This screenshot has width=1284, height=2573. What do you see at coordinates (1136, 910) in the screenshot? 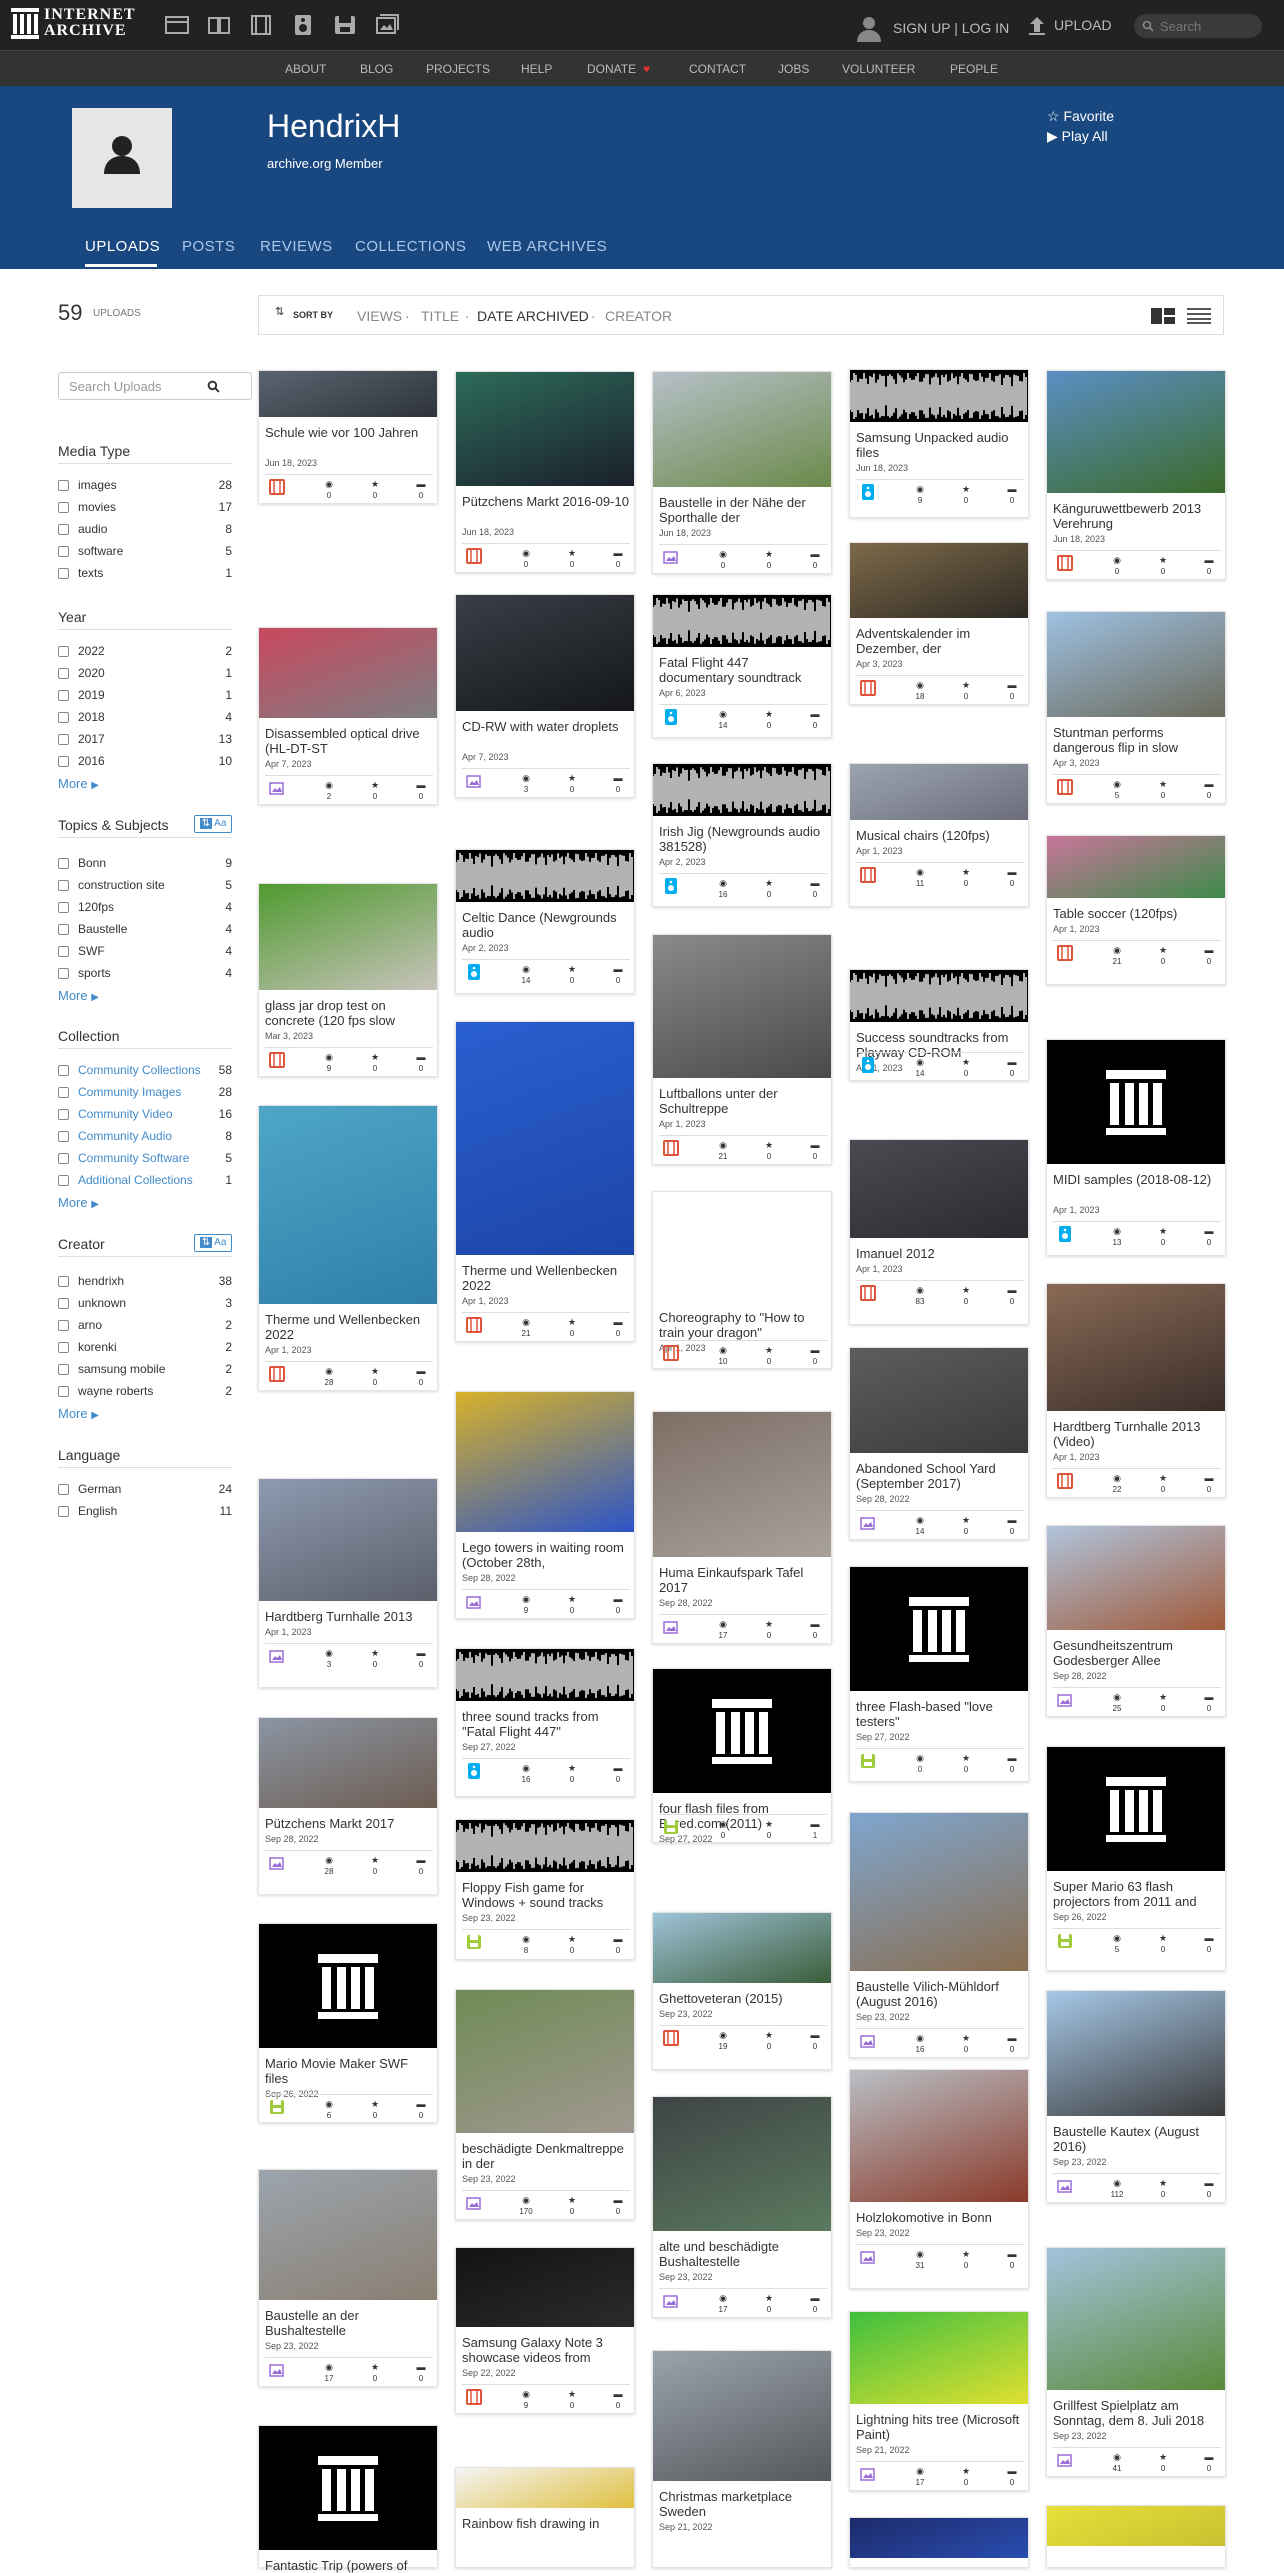
I see `item-tile: Table soccer (120fps) Apr 1, 2023 ◉ 21 ★ 0 ▬ 0` at bounding box center [1136, 910].